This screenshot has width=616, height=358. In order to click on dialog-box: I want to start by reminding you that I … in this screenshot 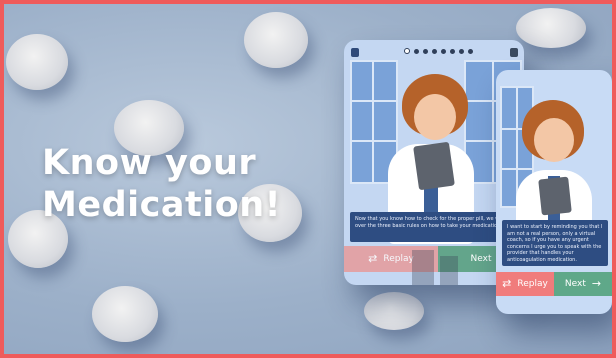, I will do `click(555, 243)`.